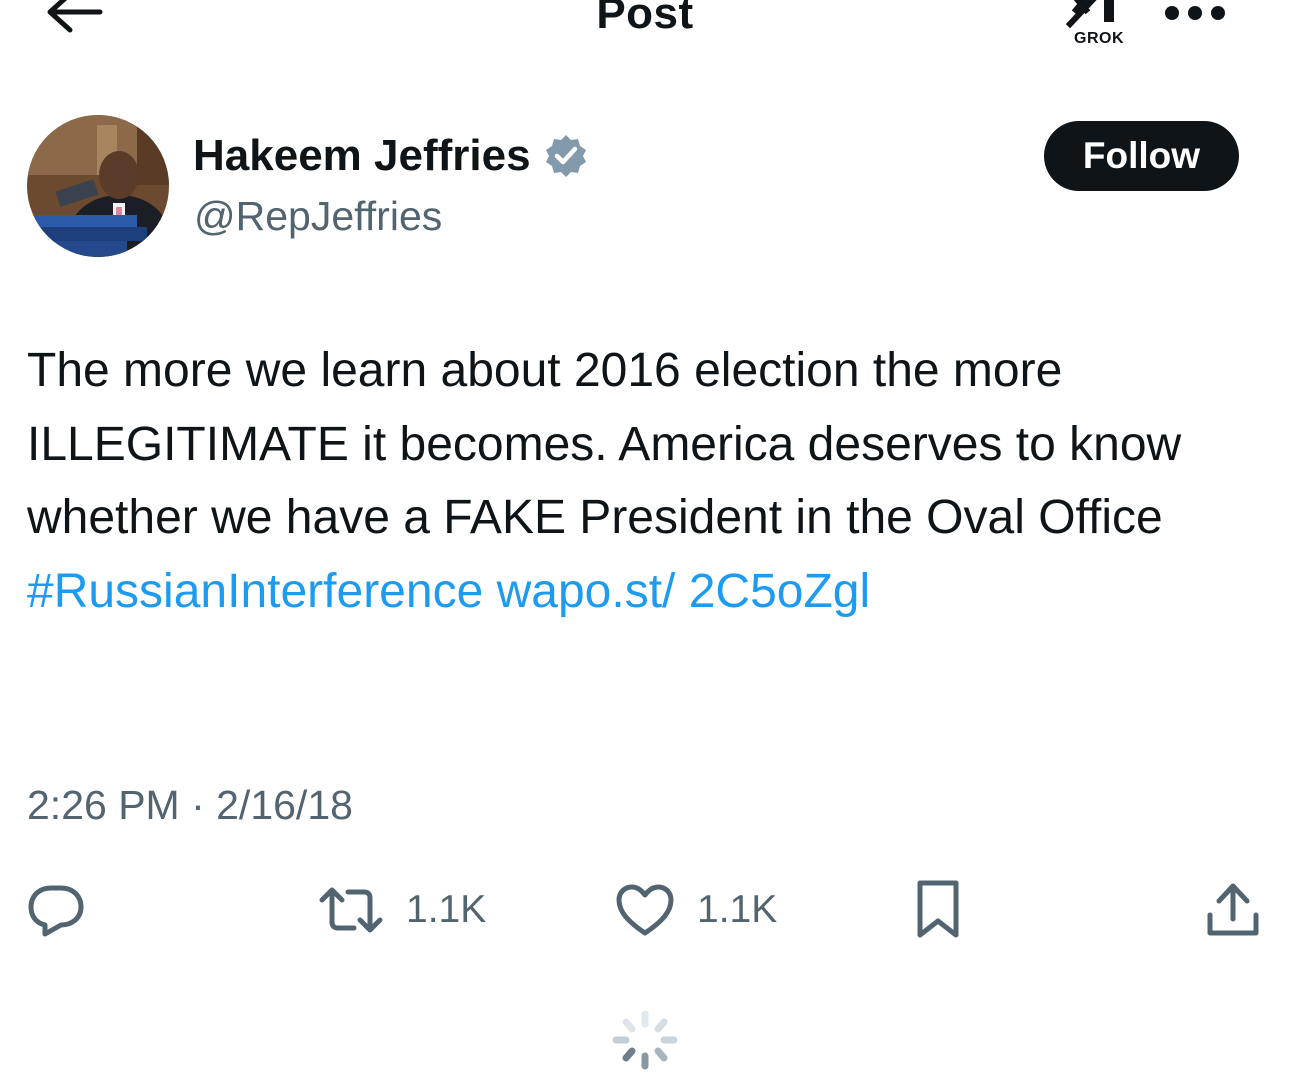 This screenshot has width=1290, height=1076. I want to click on loading-spinner-icon, so click(645, 1040).